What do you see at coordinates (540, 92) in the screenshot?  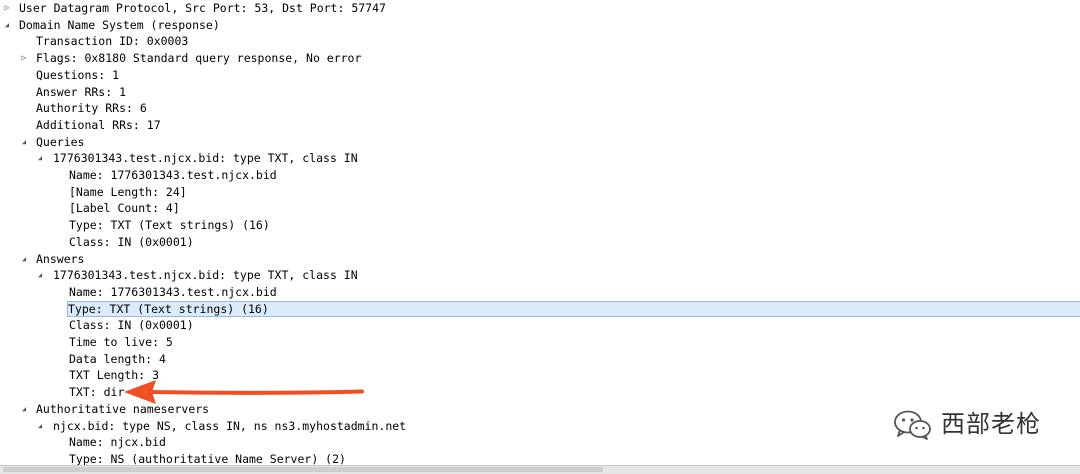 I see `tree-row: Answer RRs: 1` at bounding box center [540, 92].